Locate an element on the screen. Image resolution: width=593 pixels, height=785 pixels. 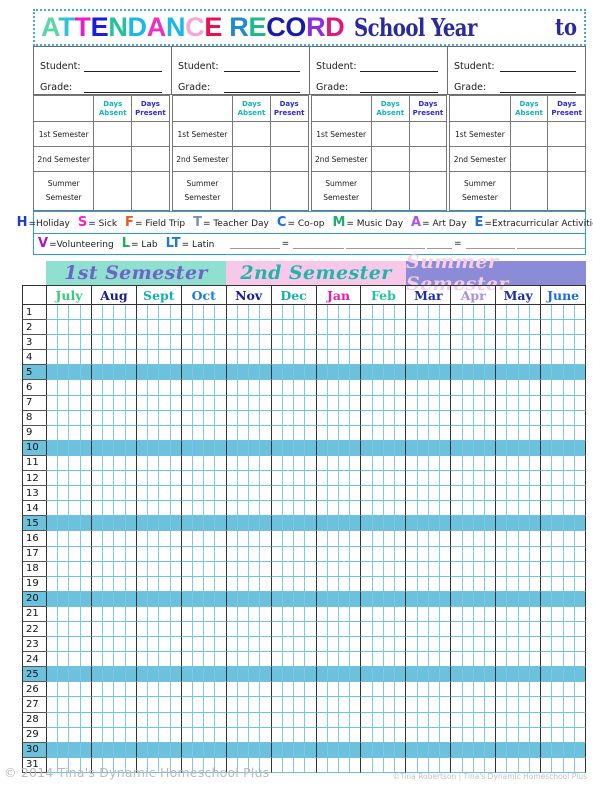
summary-absent-cell is located at coordinates (529, 159).